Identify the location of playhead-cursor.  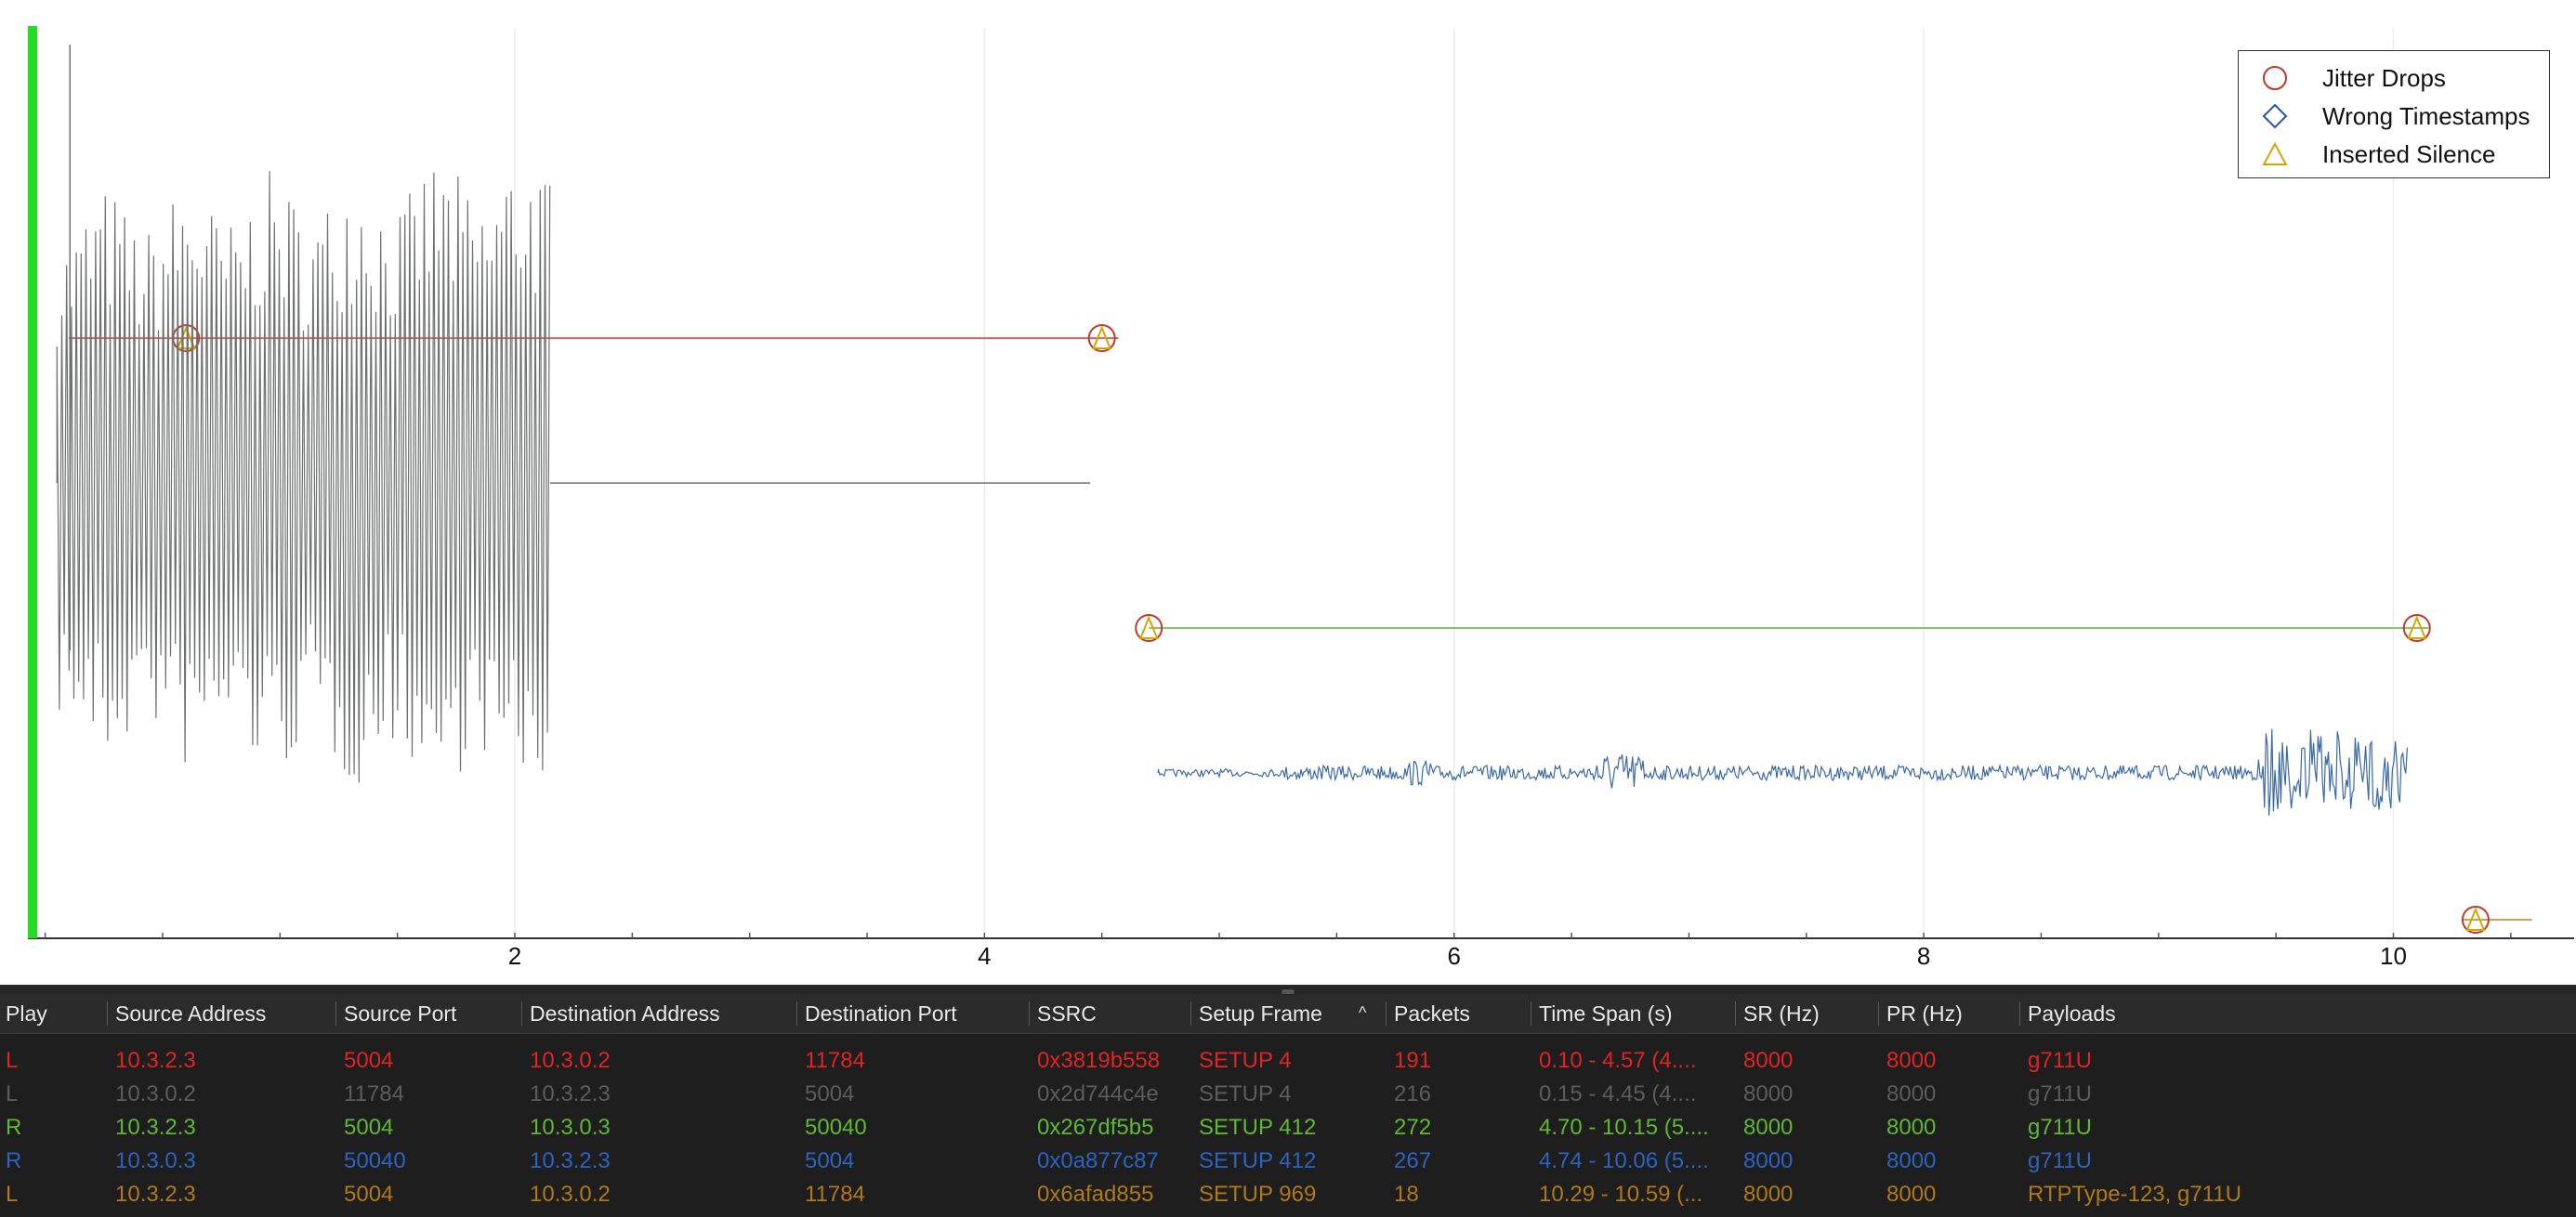
(32, 482).